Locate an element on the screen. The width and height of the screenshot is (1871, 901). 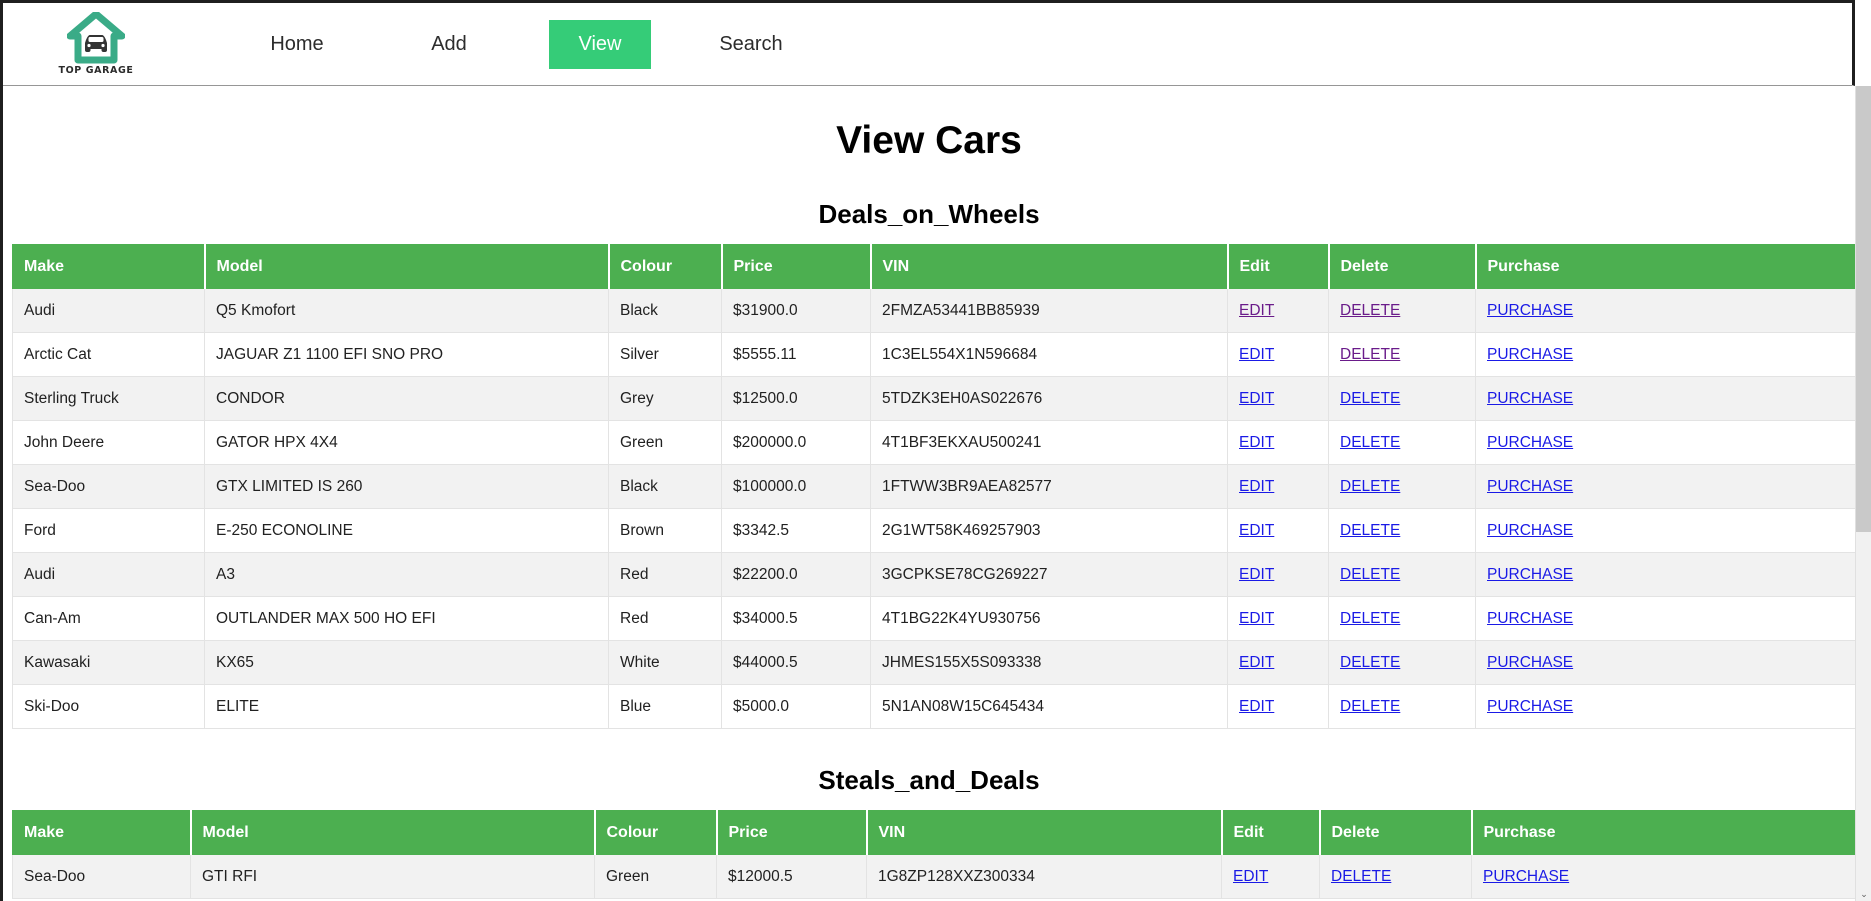
cell-colour: Red is located at coordinates (665, 574).